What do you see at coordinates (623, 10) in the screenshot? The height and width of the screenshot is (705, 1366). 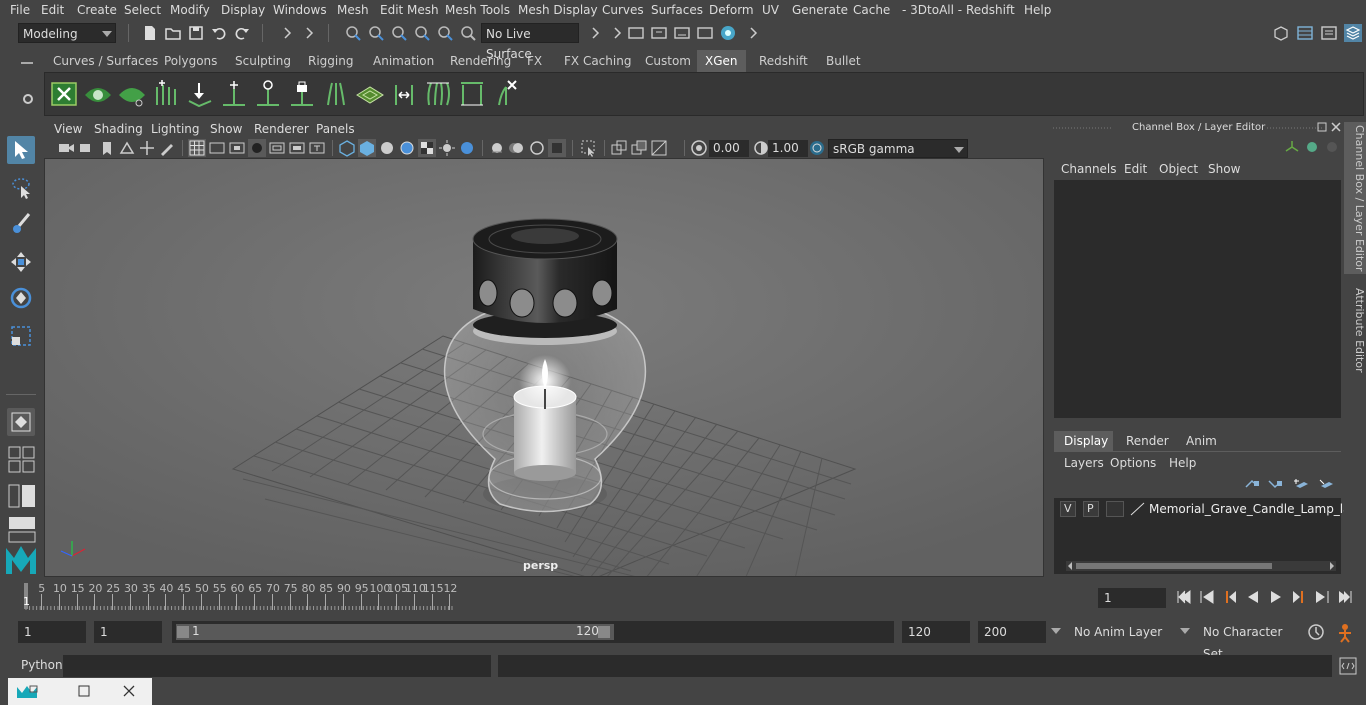 I see `menu-curves: Curves` at bounding box center [623, 10].